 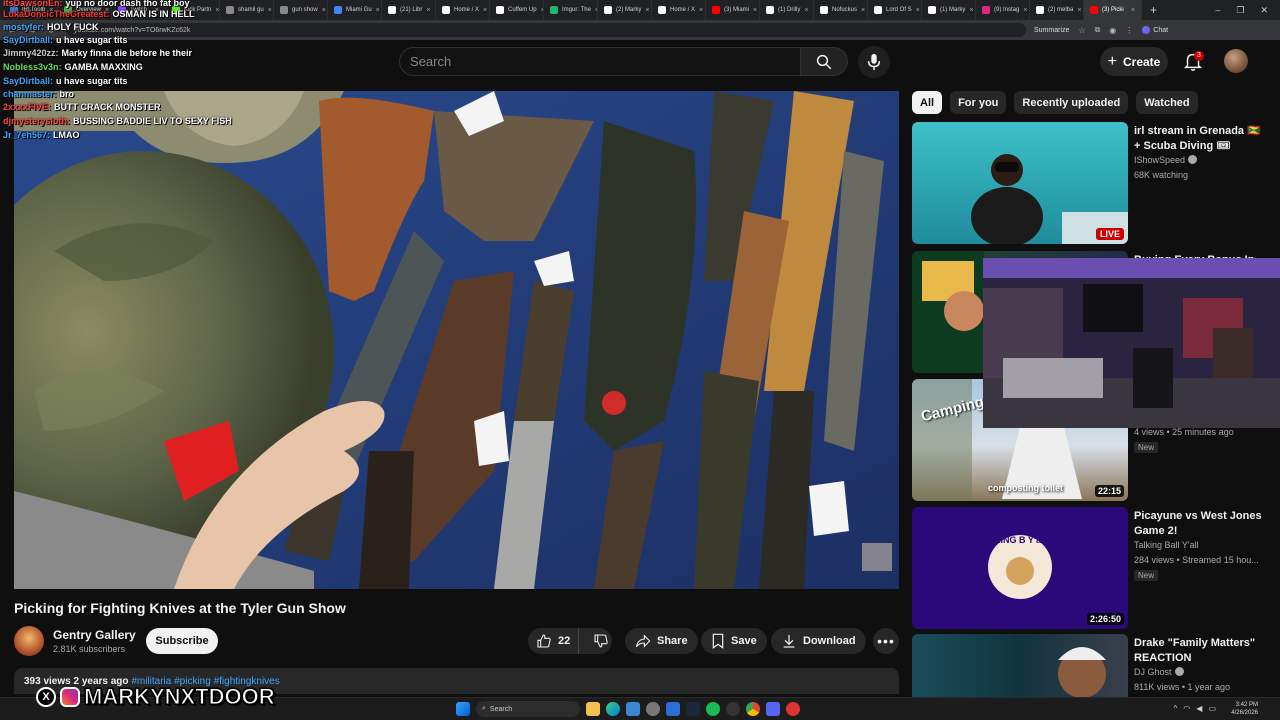 What do you see at coordinates (613, 709) in the screenshot?
I see `edge-browser-icon` at bounding box center [613, 709].